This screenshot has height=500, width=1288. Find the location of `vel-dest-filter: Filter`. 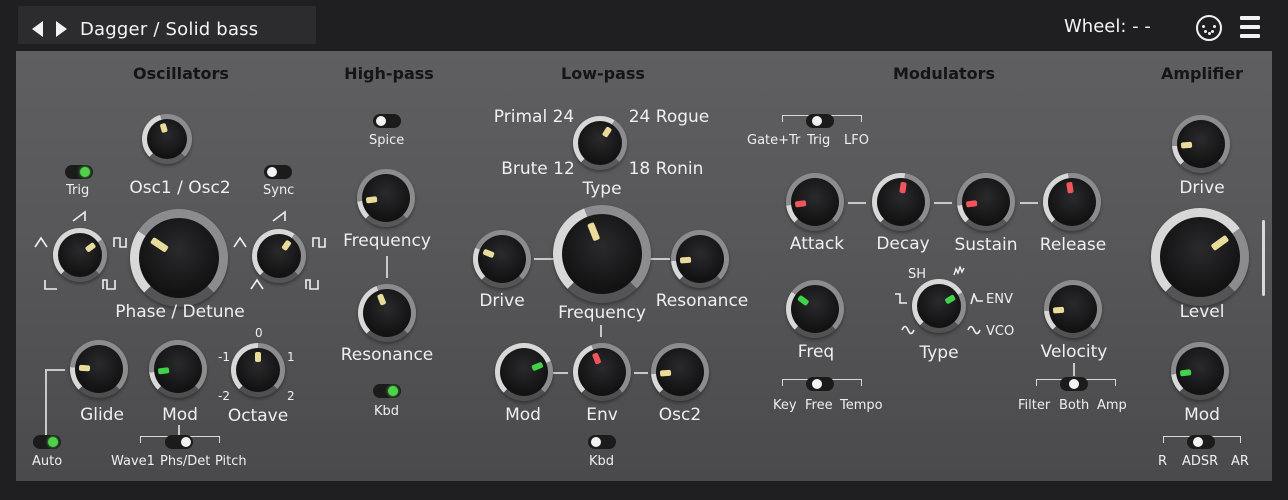

vel-dest-filter: Filter is located at coordinates (1034, 405).